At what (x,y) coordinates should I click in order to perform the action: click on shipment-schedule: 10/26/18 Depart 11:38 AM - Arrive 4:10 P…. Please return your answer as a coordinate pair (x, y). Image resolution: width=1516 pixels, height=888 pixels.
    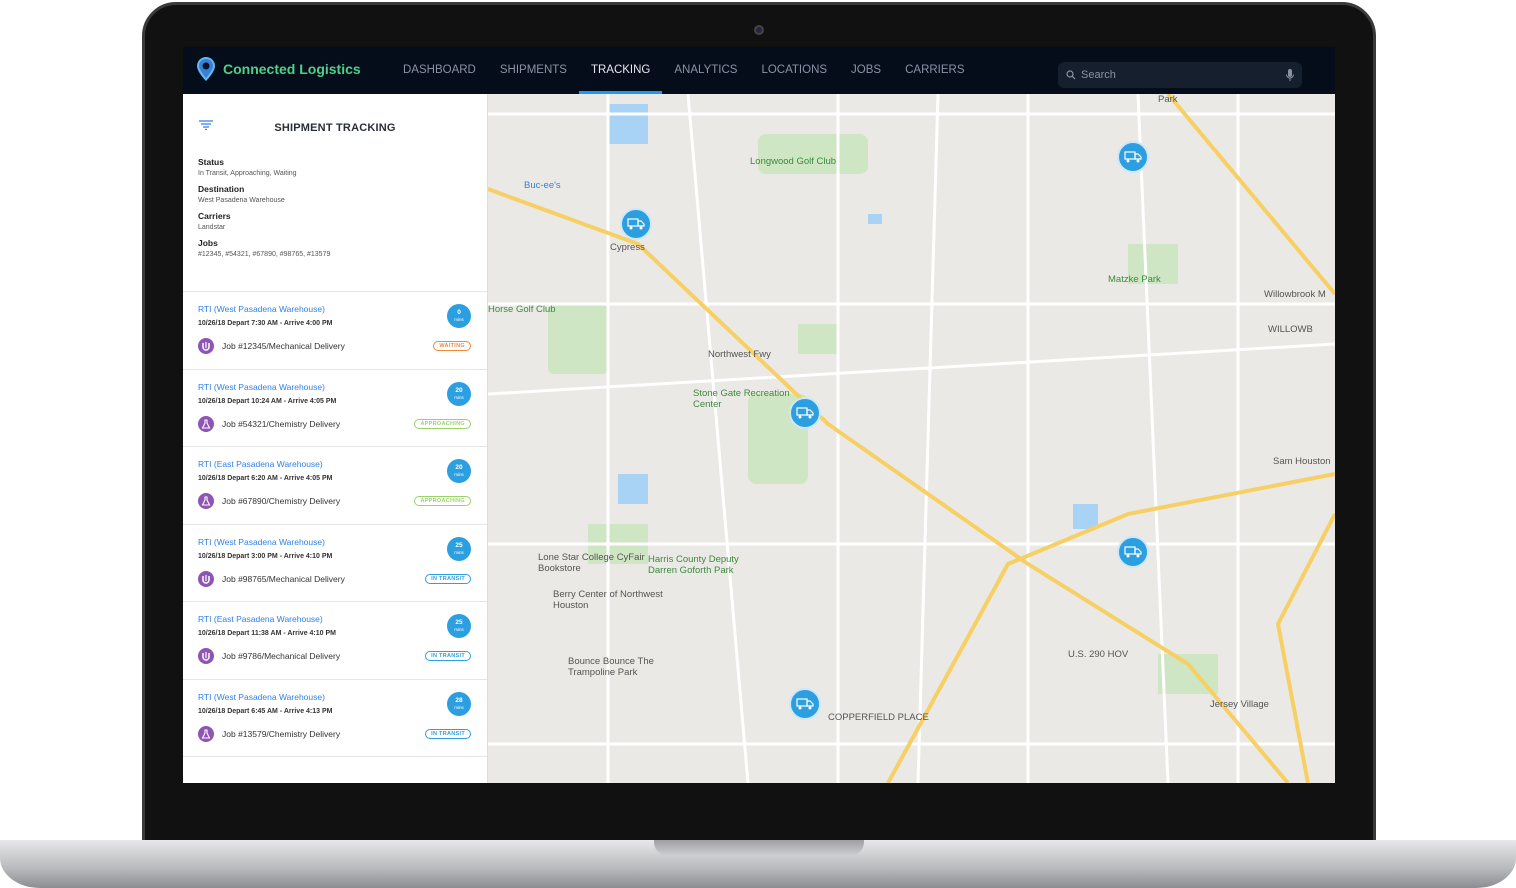
    Looking at the image, I should click on (267, 633).